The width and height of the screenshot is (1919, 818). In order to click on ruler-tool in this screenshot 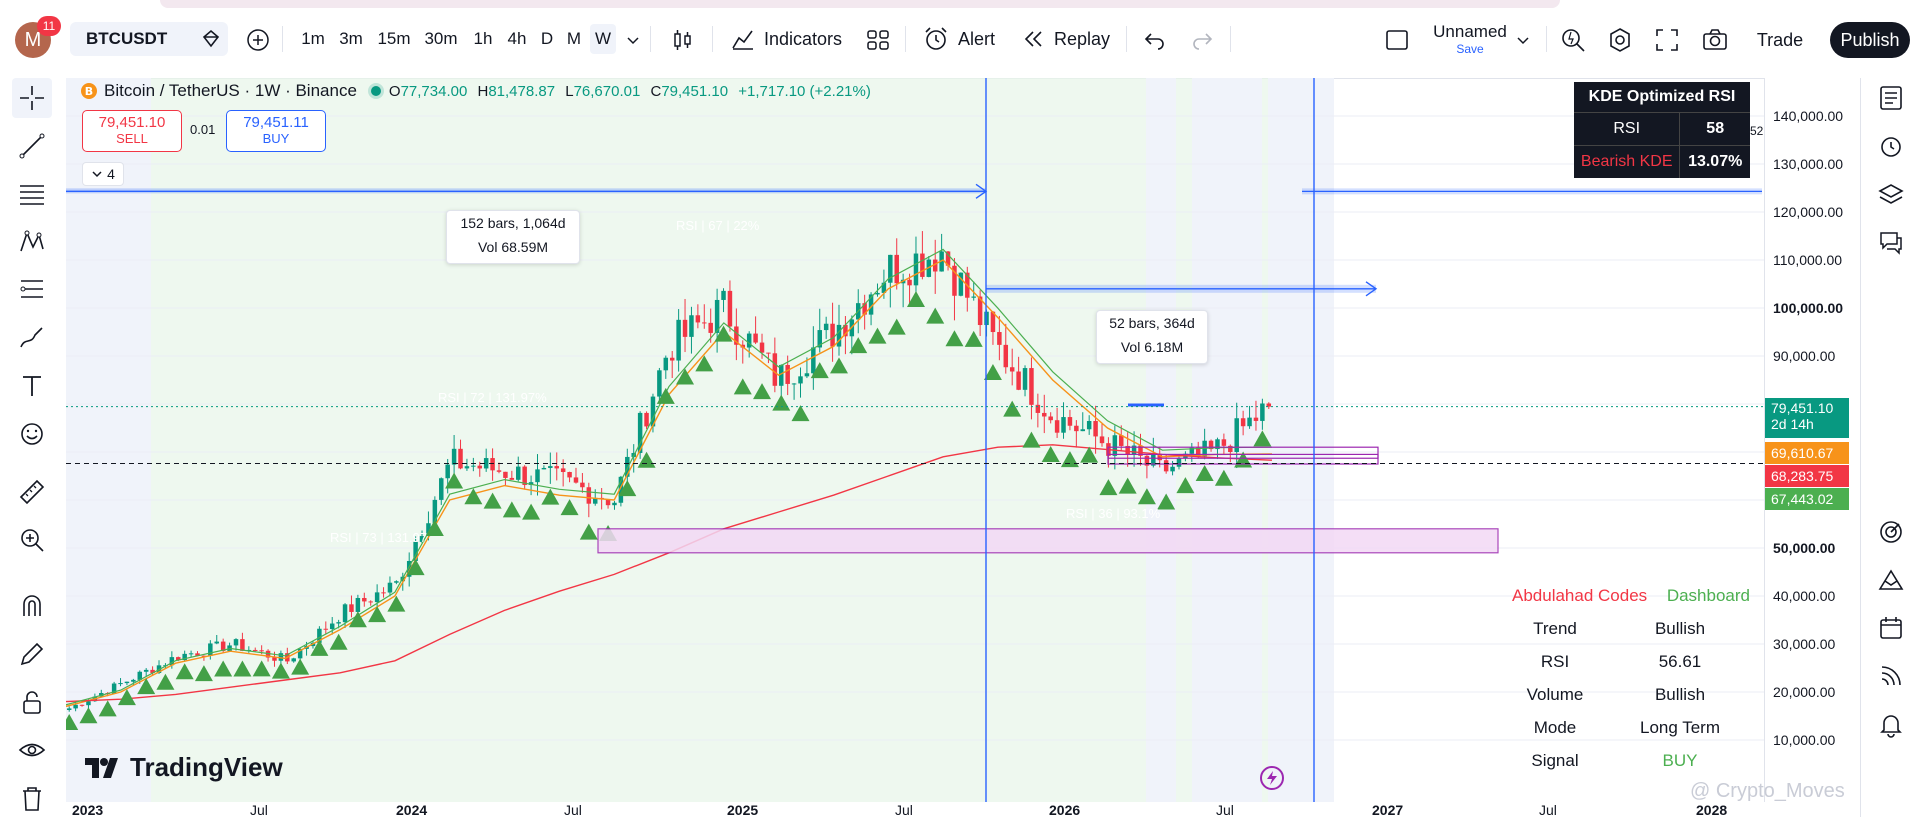, I will do `click(32, 492)`.